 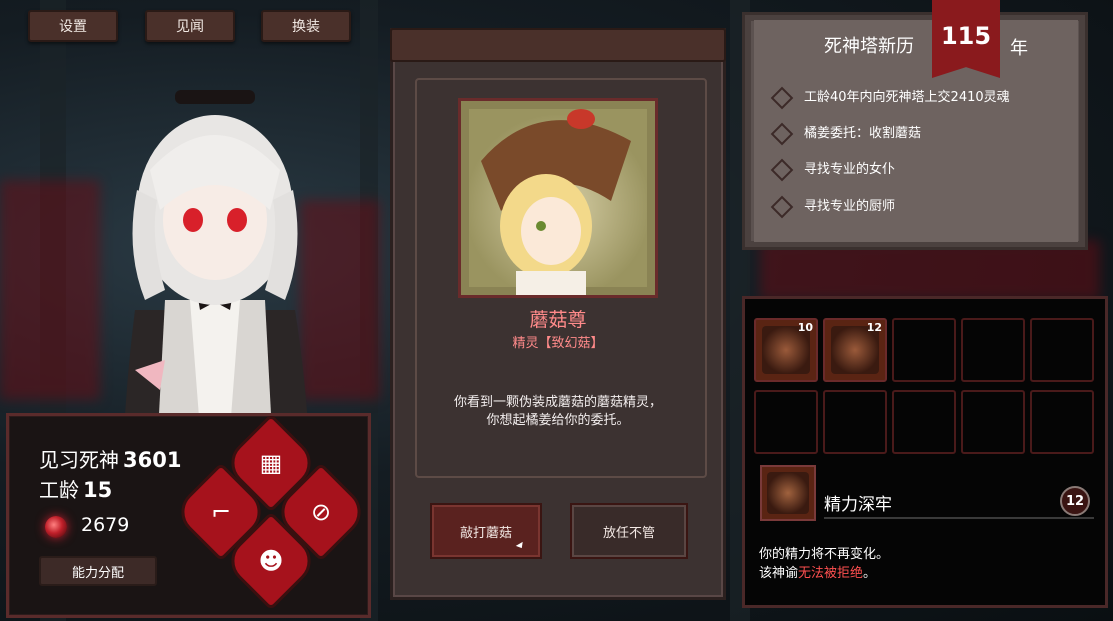 I want to click on demon-icon: ☻, so click(x=271, y=561).